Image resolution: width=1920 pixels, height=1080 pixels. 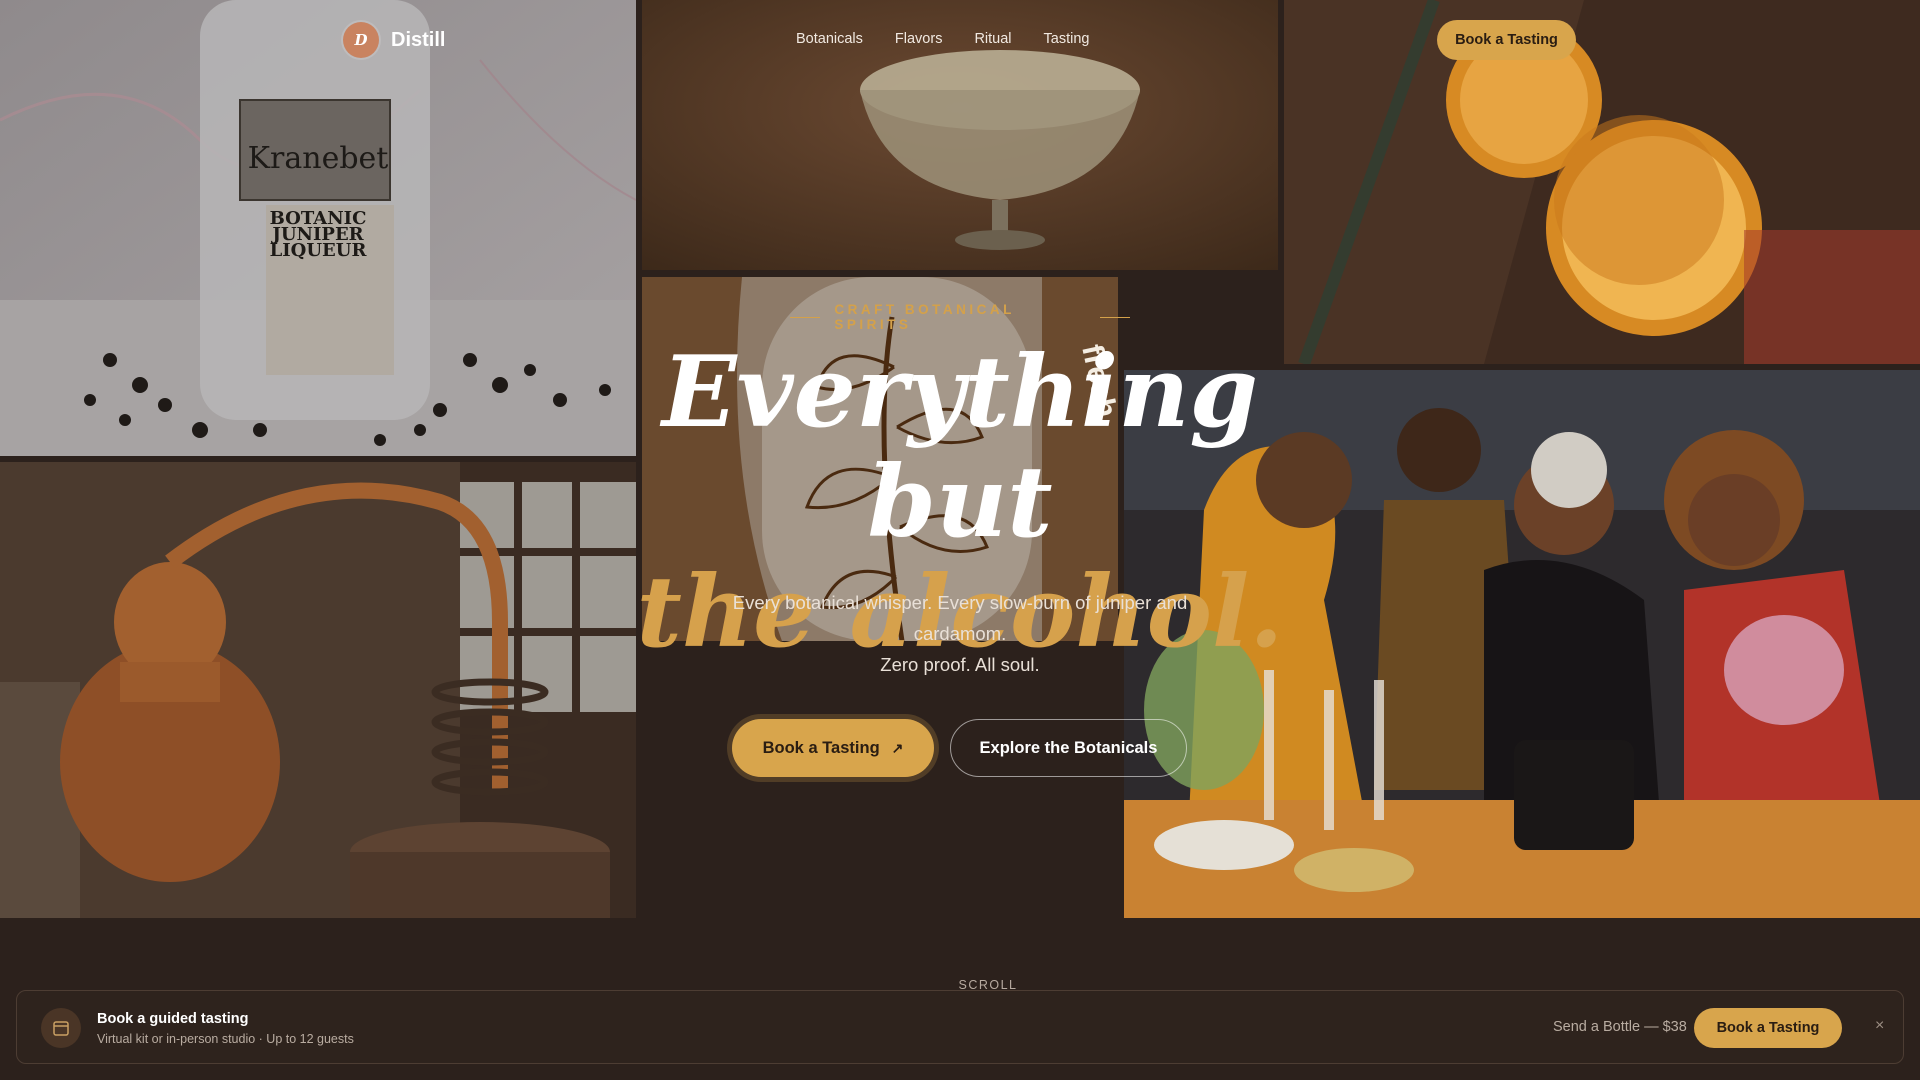 I want to click on hero-book-tasting-button: Book a Tasting ↗, so click(x=833, y=748).